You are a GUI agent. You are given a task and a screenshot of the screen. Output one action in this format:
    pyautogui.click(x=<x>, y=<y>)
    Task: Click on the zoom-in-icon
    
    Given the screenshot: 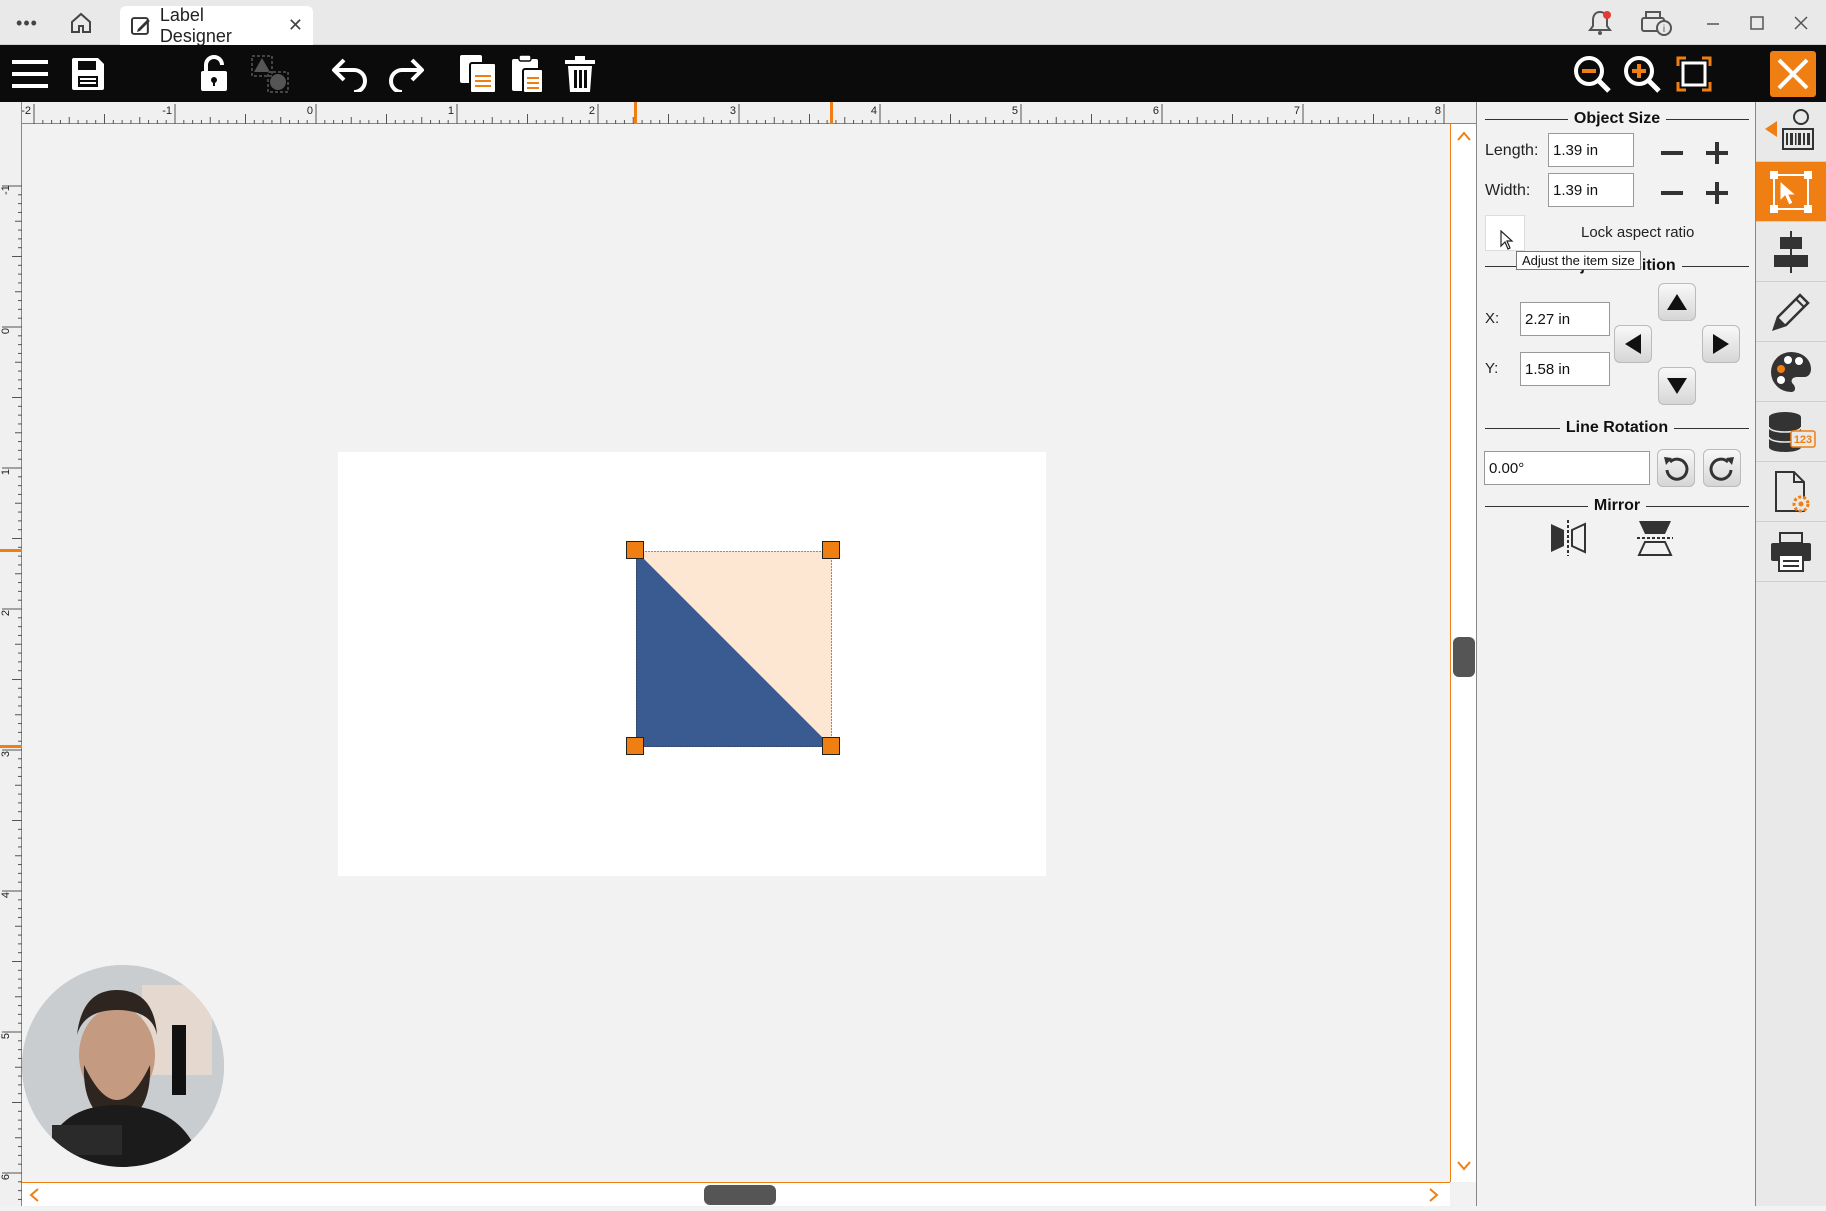 What is the action you would take?
    pyautogui.click(x=1642, y=74)
    